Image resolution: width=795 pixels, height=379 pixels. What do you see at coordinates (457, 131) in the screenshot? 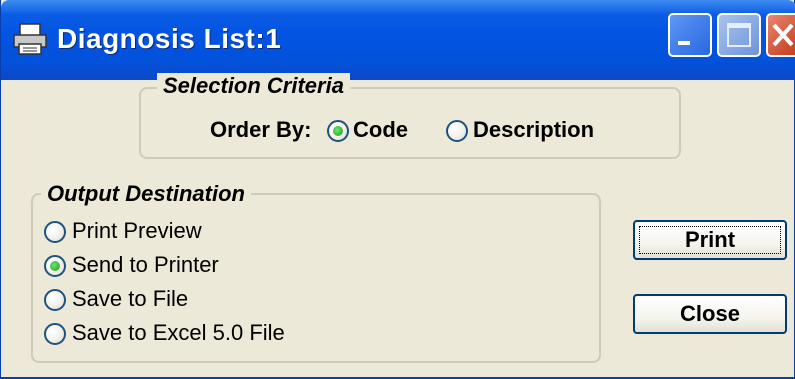
I see `order-description-radio` at bounding box center [457, 131].